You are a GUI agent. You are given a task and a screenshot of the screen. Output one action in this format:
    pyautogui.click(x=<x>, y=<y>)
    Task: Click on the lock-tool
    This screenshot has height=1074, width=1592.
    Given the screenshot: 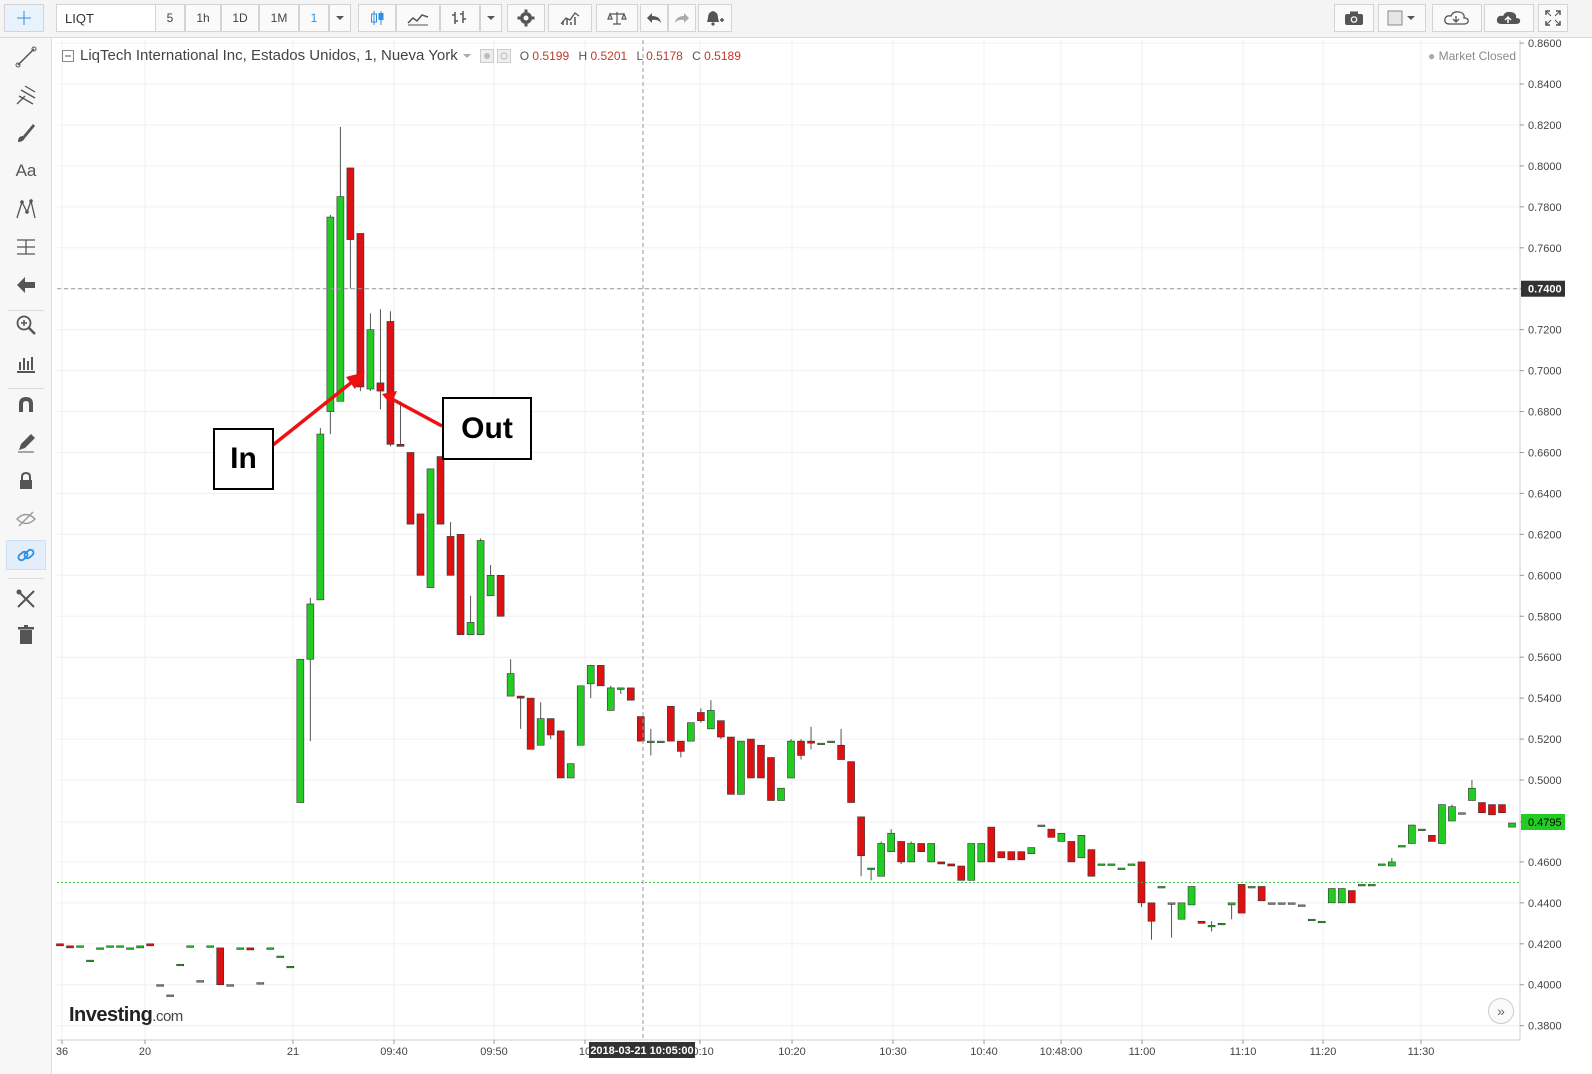 What is the action you would take?
    pyautogui.click(x=26, y=481)
    